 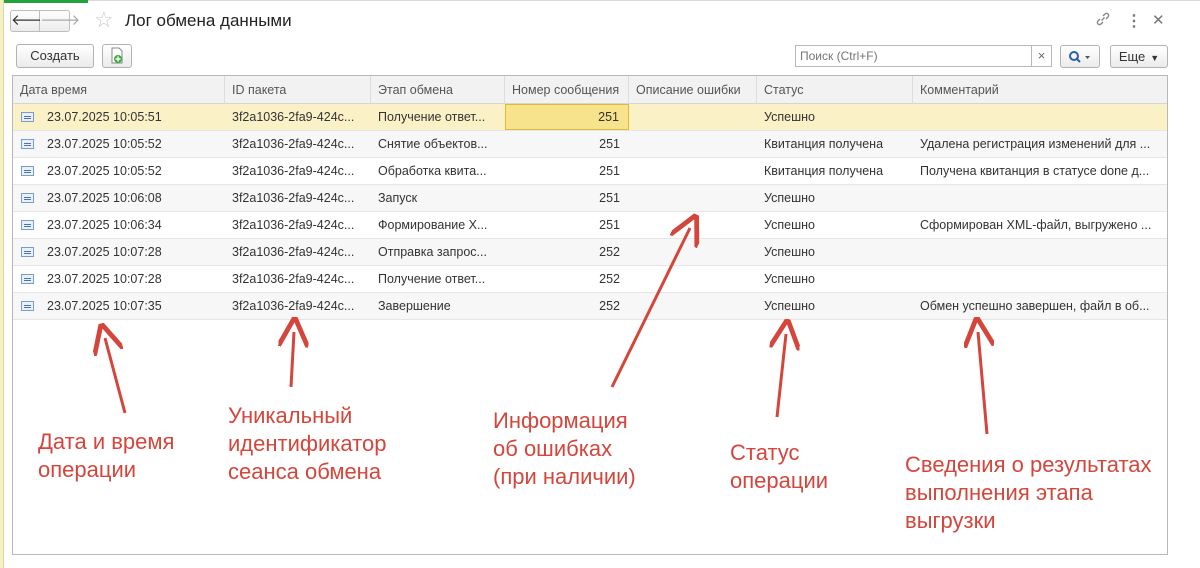 I want to click on more-actions-label: Еще, so click(x=1132, y=56).